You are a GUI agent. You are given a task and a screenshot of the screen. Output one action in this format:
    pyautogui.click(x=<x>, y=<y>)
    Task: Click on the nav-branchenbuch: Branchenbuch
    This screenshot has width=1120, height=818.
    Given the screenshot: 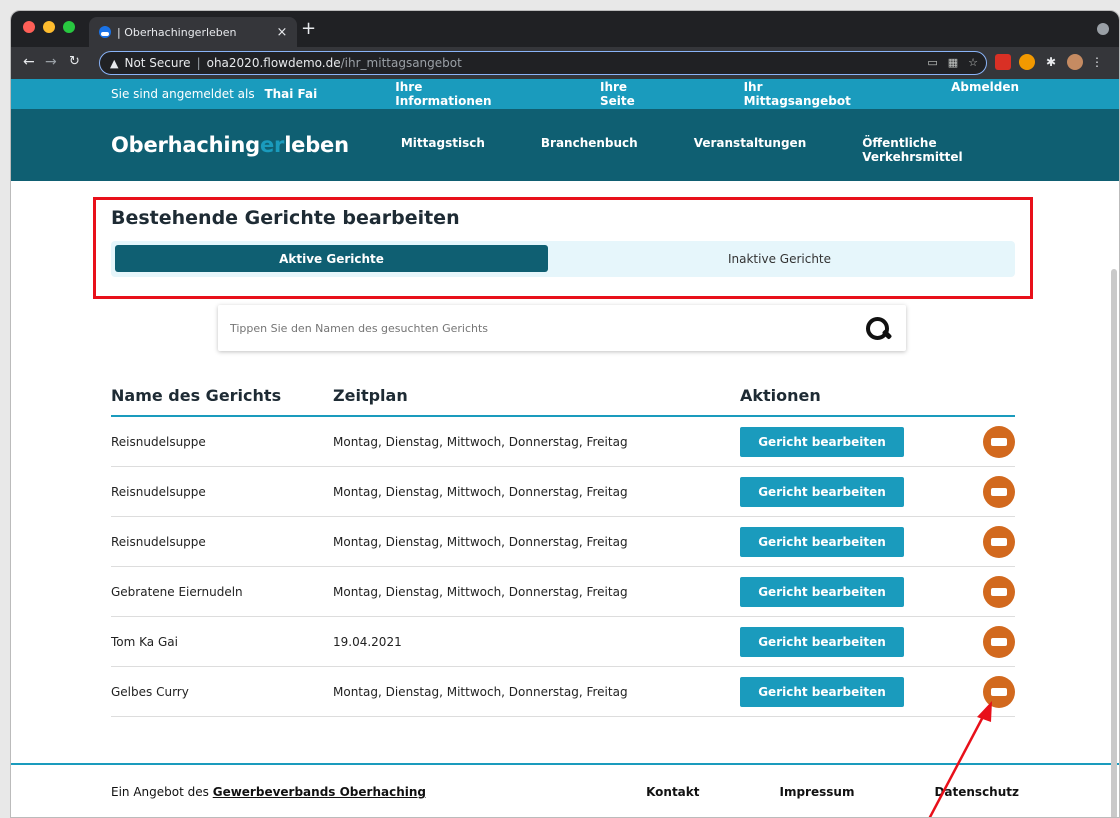 What is the action you would take?
    pyautogui.click(x=589, y=150)
    